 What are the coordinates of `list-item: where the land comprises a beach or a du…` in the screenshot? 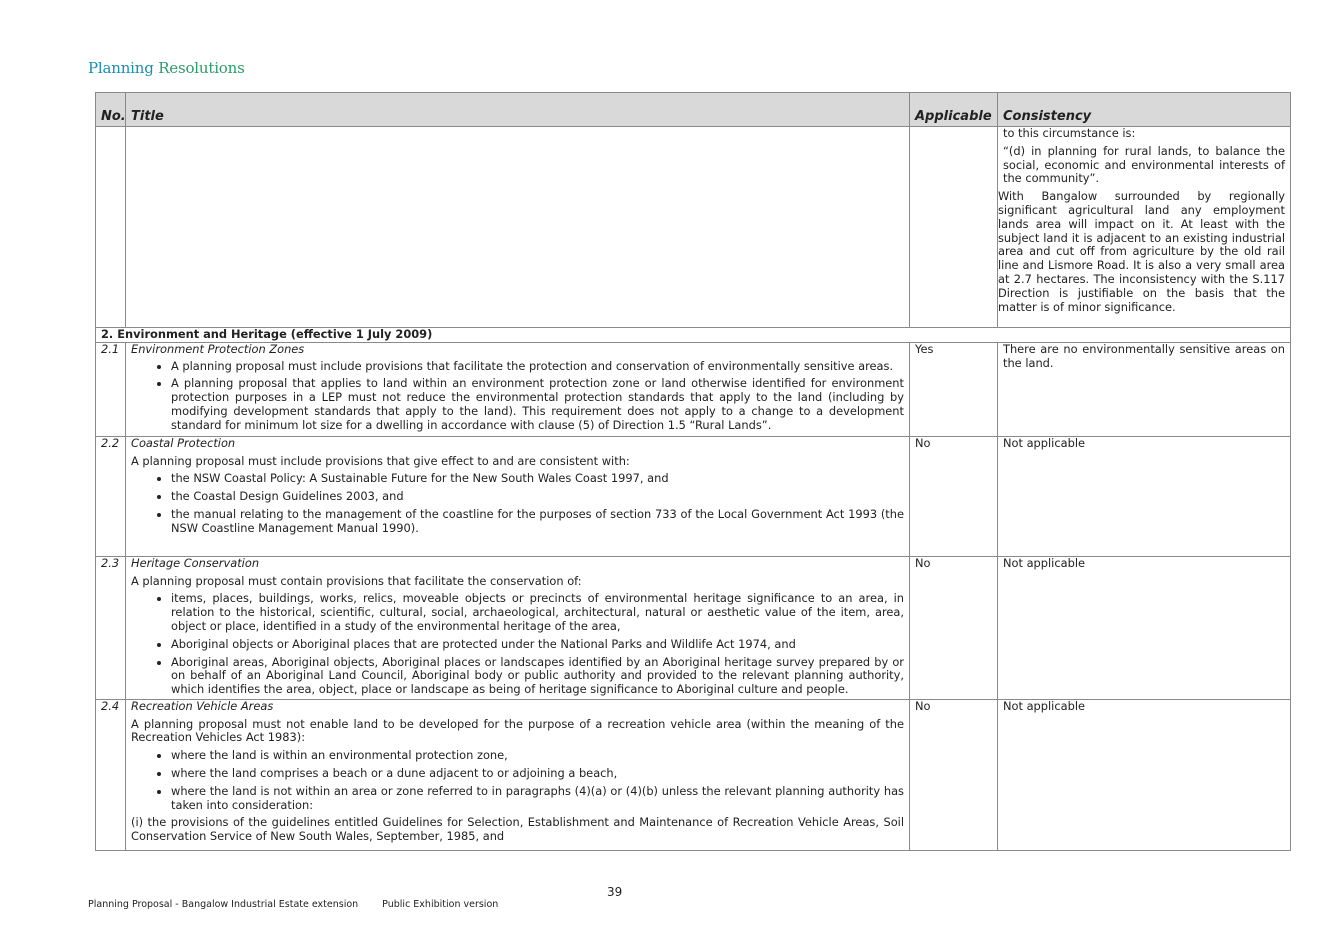 It's located at (537, 773).